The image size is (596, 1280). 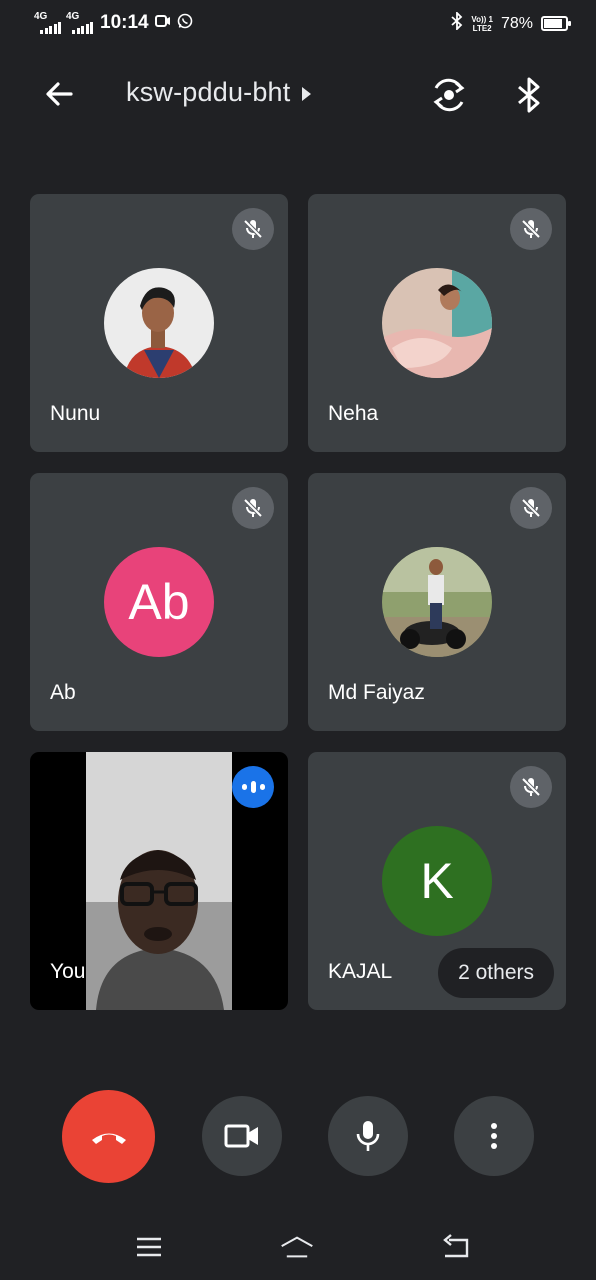 What do you see at coordinates (353, 413) in the screenshot?
I see `participant-name: Neha` at bounding box center [353, 413].